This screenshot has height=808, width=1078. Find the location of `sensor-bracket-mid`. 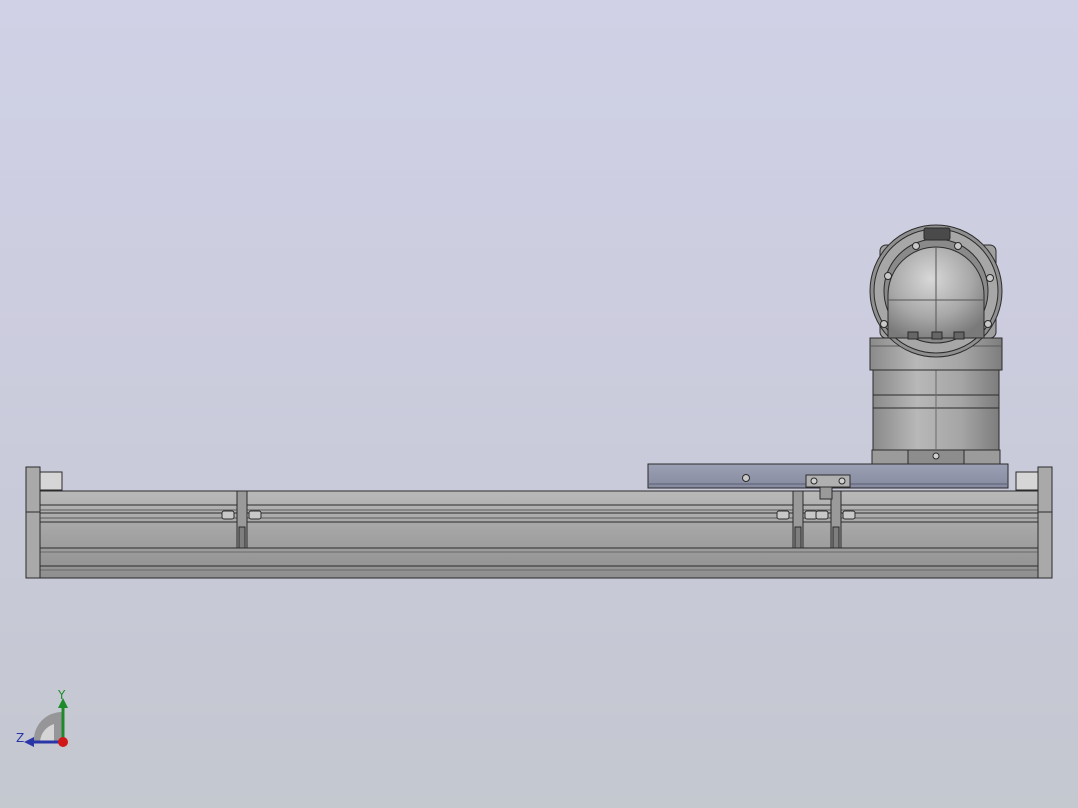

sensor-bracket-mid is located at coordinates (798, 519).